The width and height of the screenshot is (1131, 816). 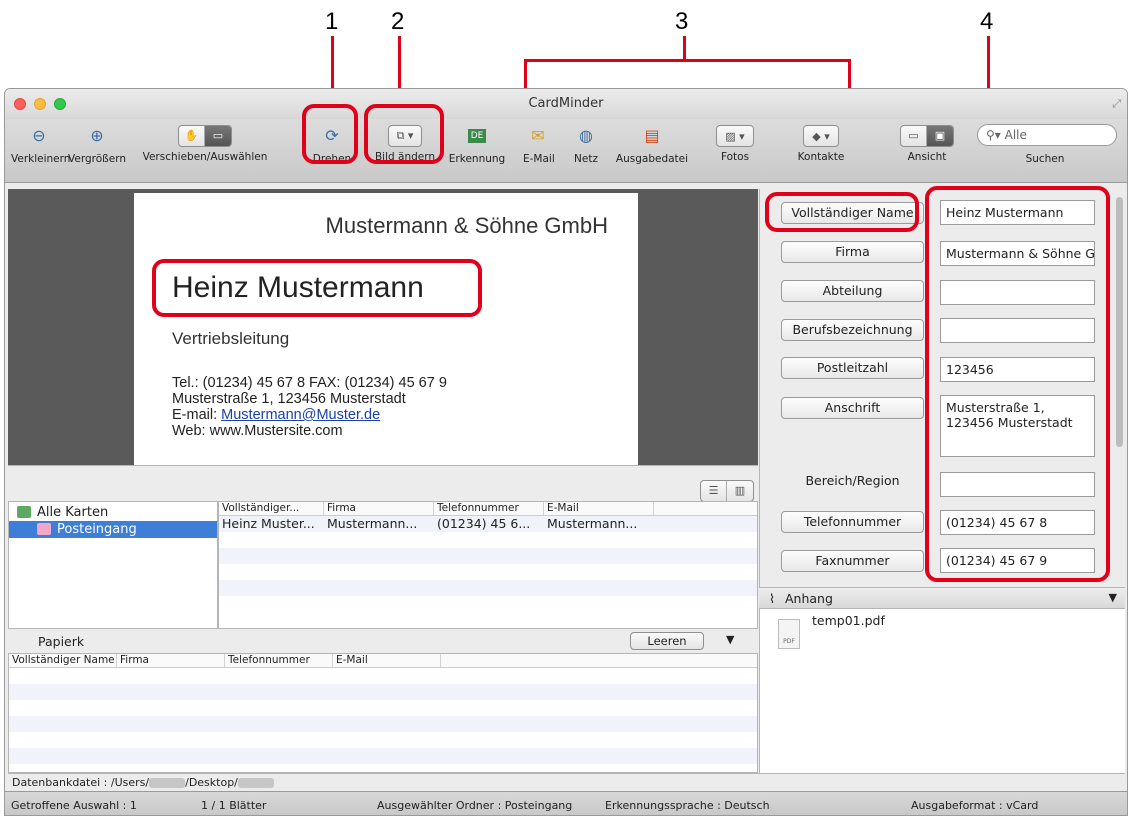 I want to click on address-button: Anschrift, so click(x=852, y=408).